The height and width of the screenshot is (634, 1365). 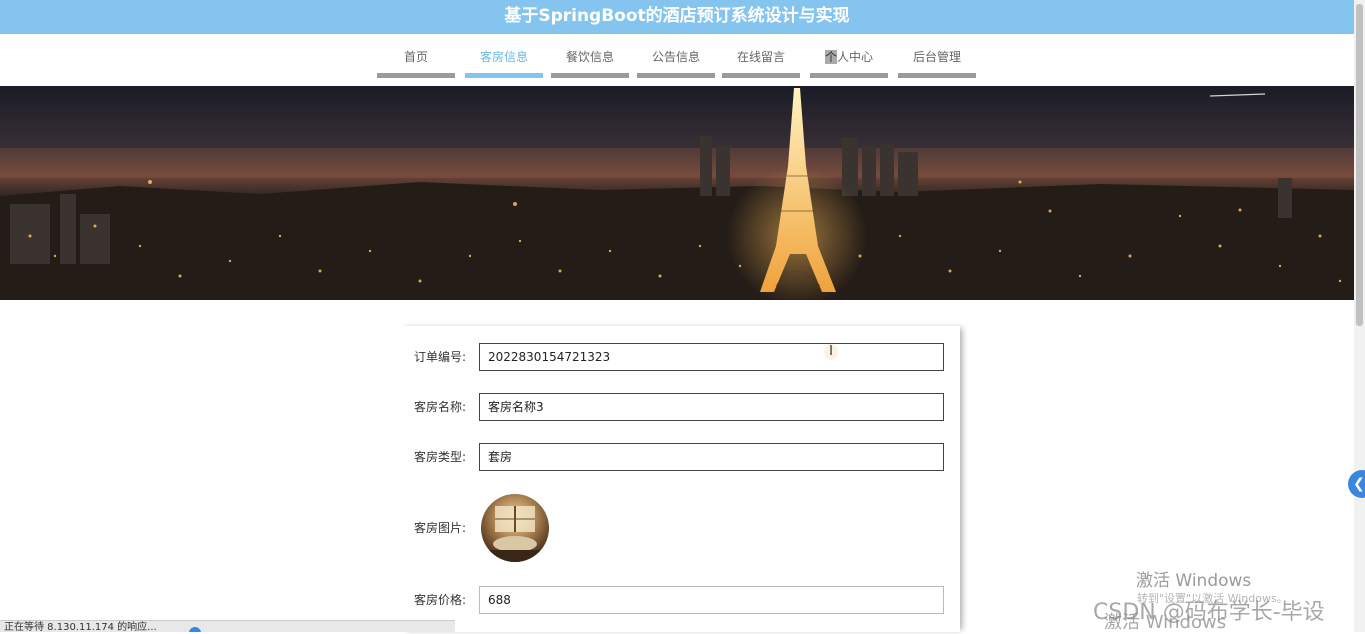 What do you see at coordinates (439, 600) in the screenshot?
I see `room-price-label: 客房价格:` at bounding box center [439, 600].